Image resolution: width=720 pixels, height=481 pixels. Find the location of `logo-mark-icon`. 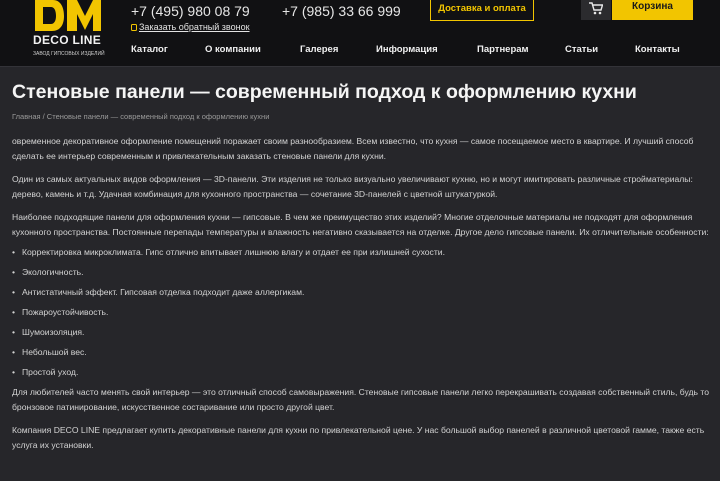

logo-mark-icon is located at coordinates (68, 15).